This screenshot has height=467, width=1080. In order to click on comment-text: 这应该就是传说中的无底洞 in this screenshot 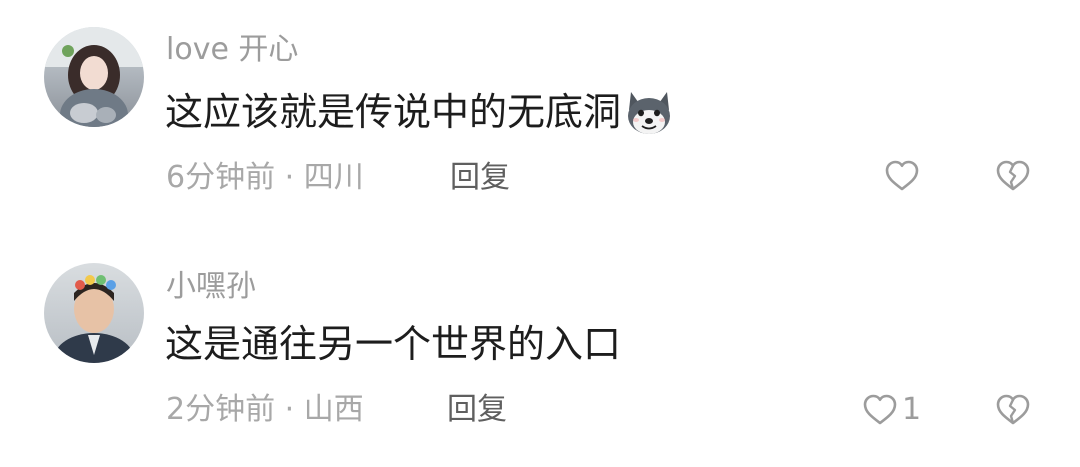, I will do `click(420, 112)`.